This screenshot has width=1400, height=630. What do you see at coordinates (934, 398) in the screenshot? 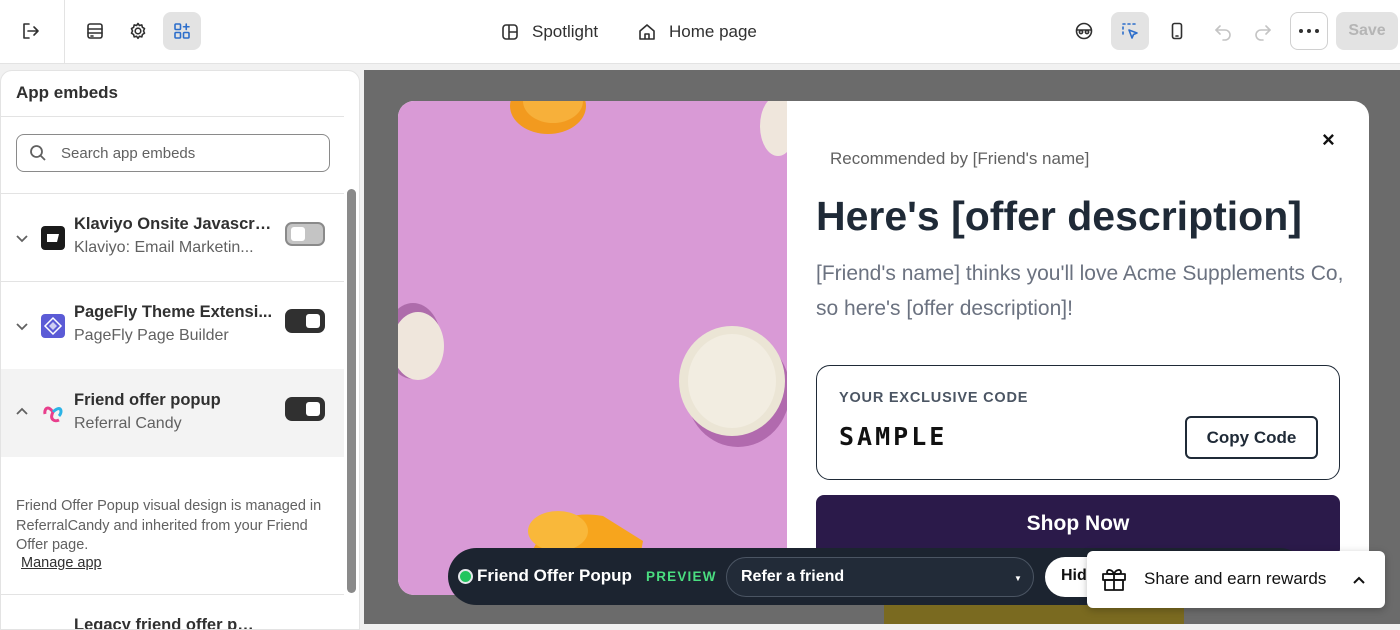
I see `code-label: YOUR EXCLUSIVE CODE` at bounding box center [934, 398].